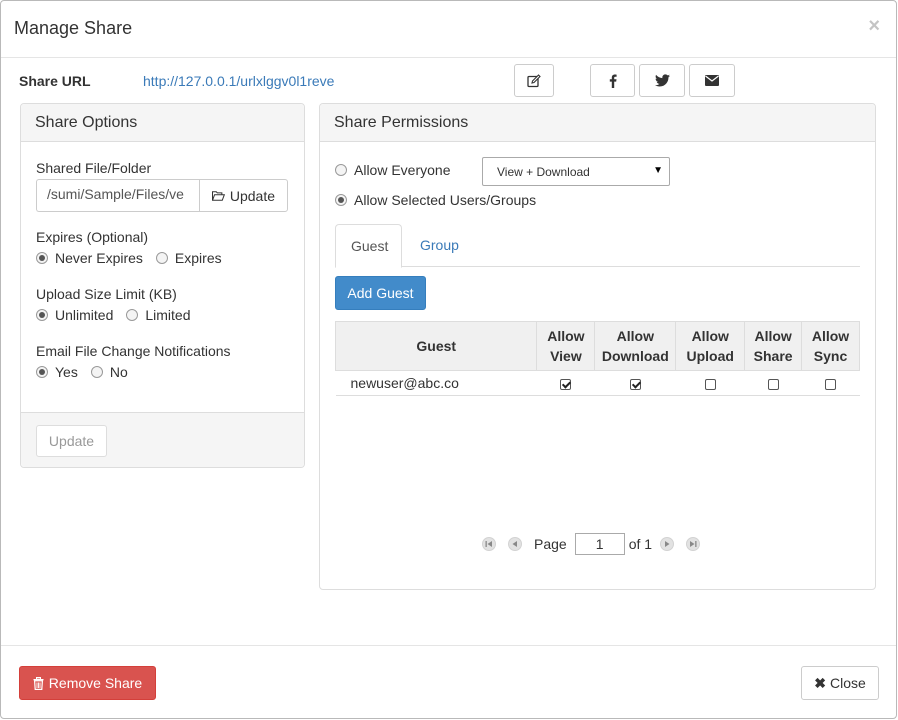 This screenshot has height=720, width=898. I want to click on expires-options: Never Expires Expires, so click(129, 258).